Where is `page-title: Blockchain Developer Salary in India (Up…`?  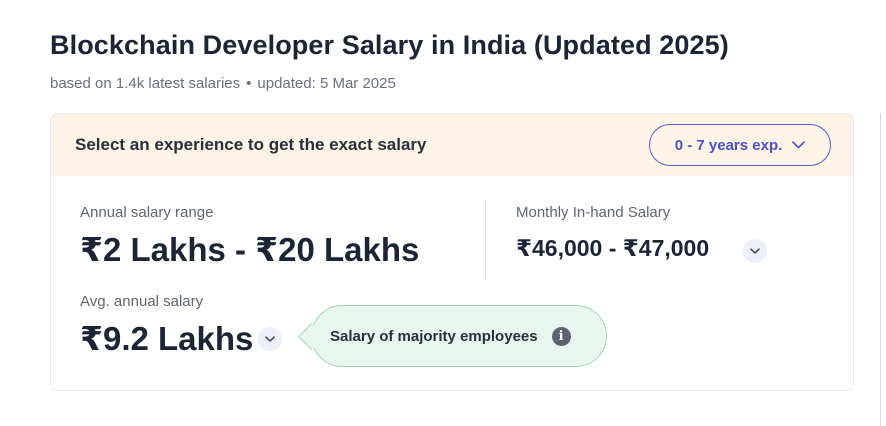
page-title: Blockchain Developer Salary in India (Up… is located at coordinates (389, 45).